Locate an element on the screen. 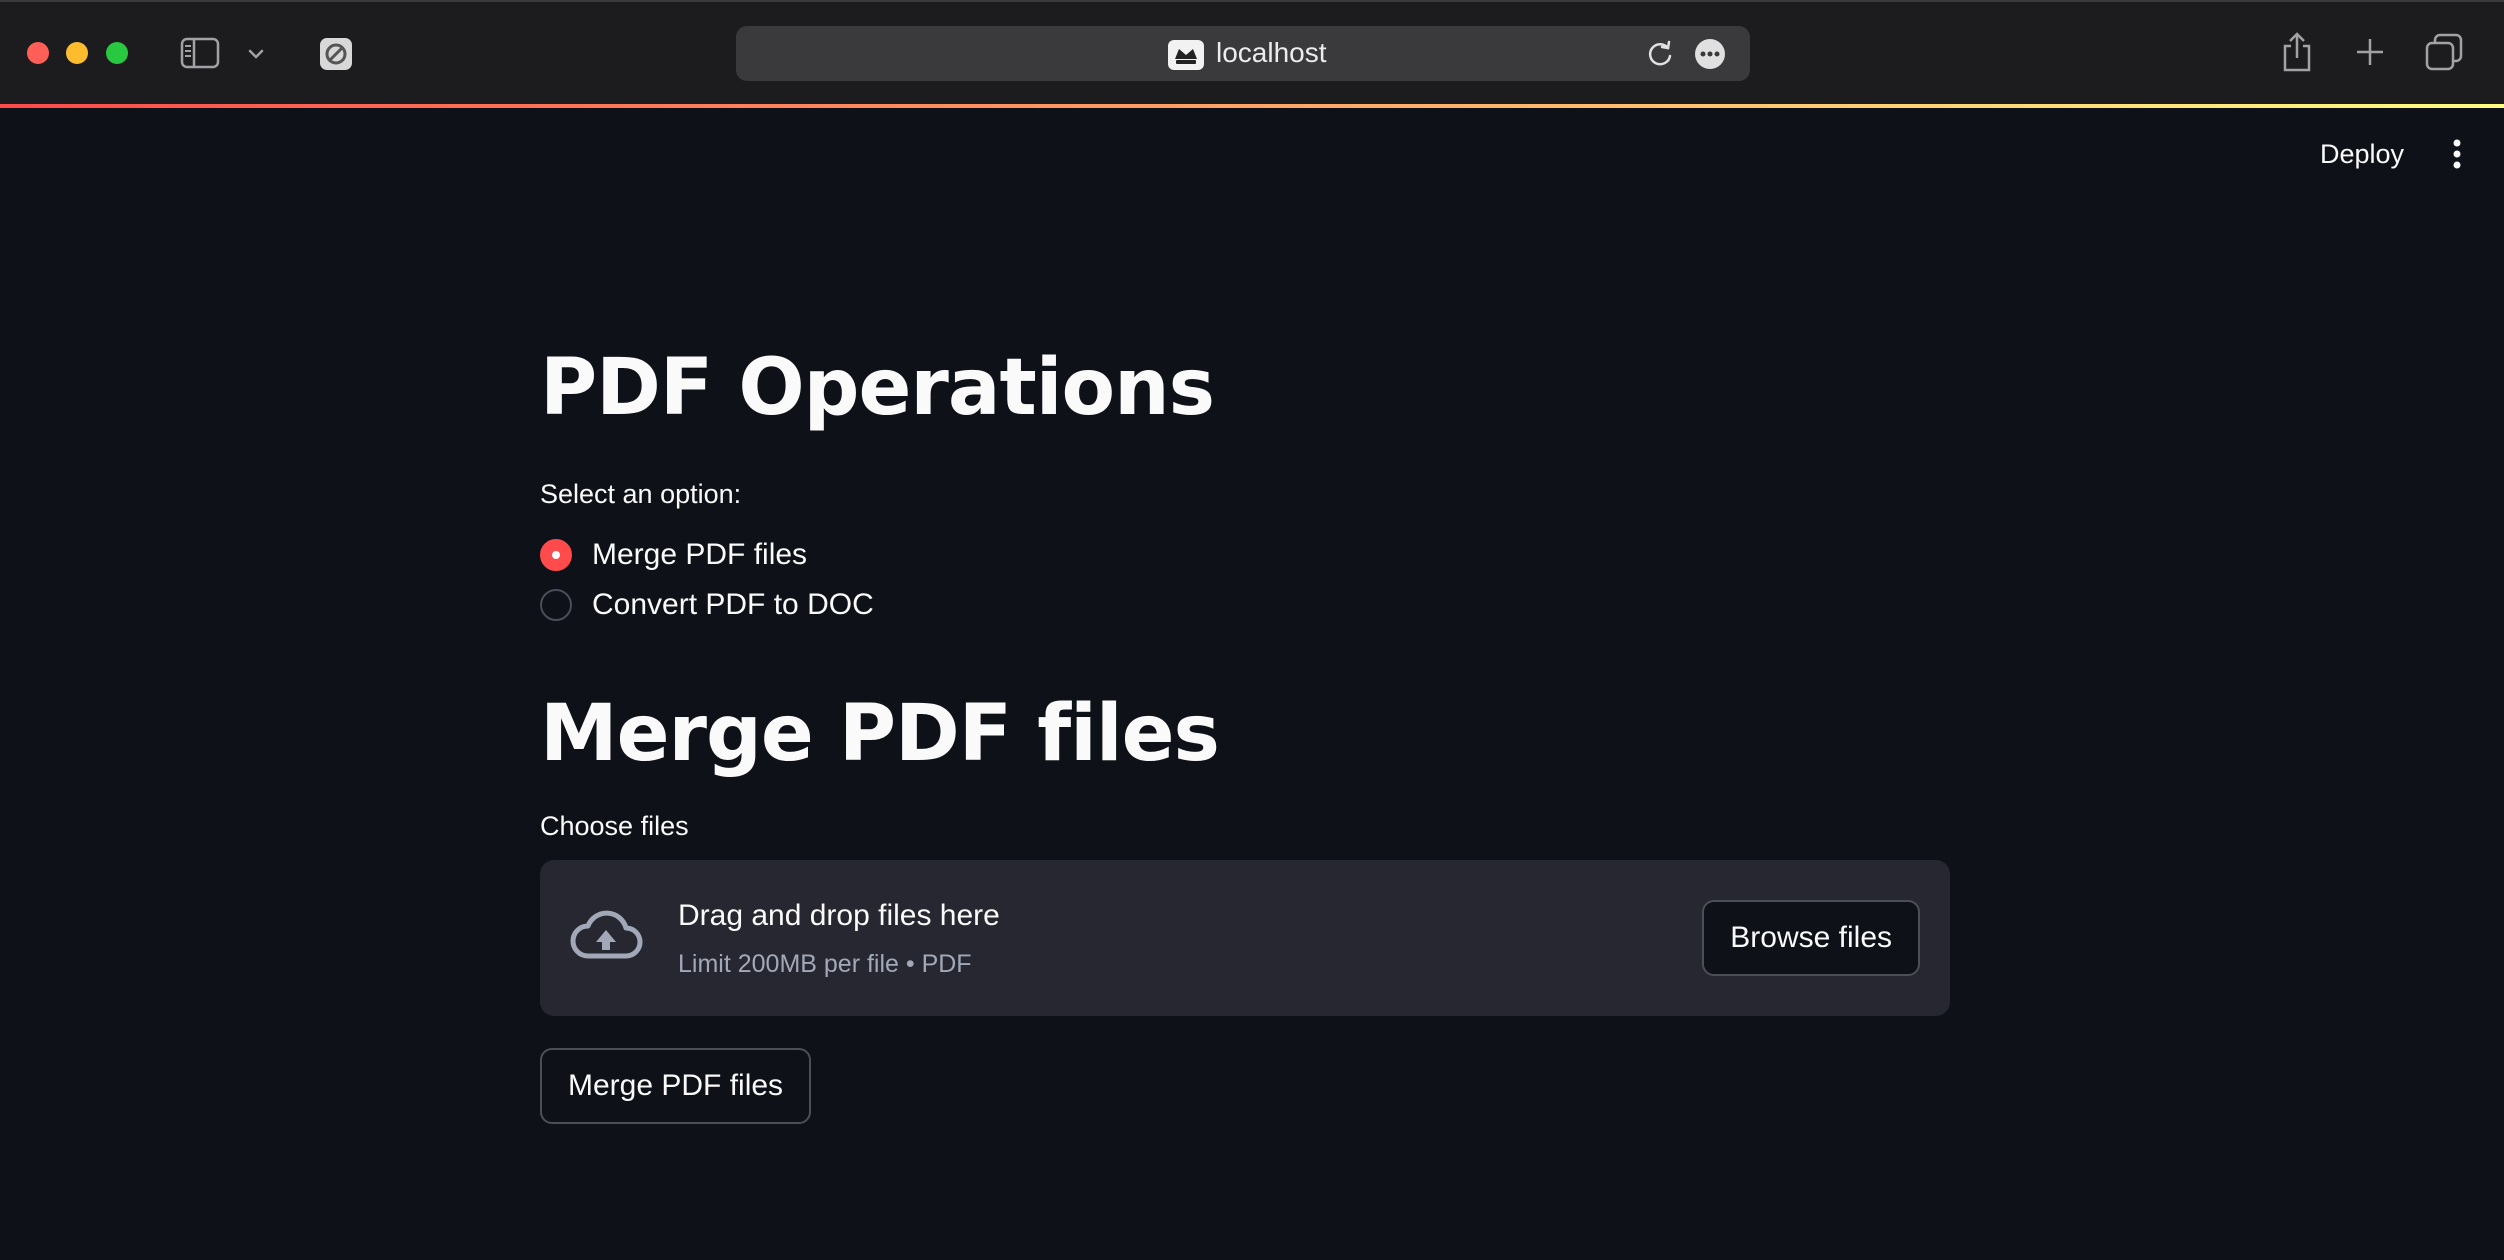  browse-files-button: Browse files is located at coordinates (1811, 938).